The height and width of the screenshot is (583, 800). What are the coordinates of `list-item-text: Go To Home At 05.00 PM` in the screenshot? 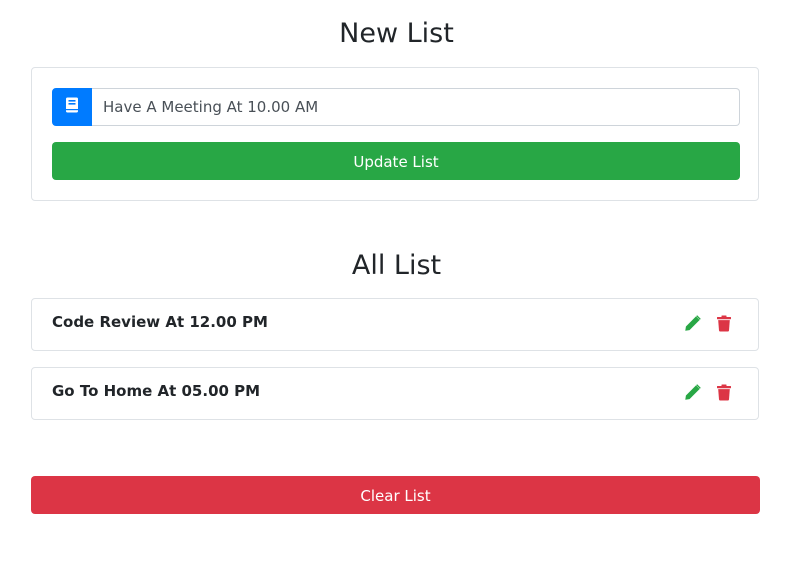 It's located at (156, 391).